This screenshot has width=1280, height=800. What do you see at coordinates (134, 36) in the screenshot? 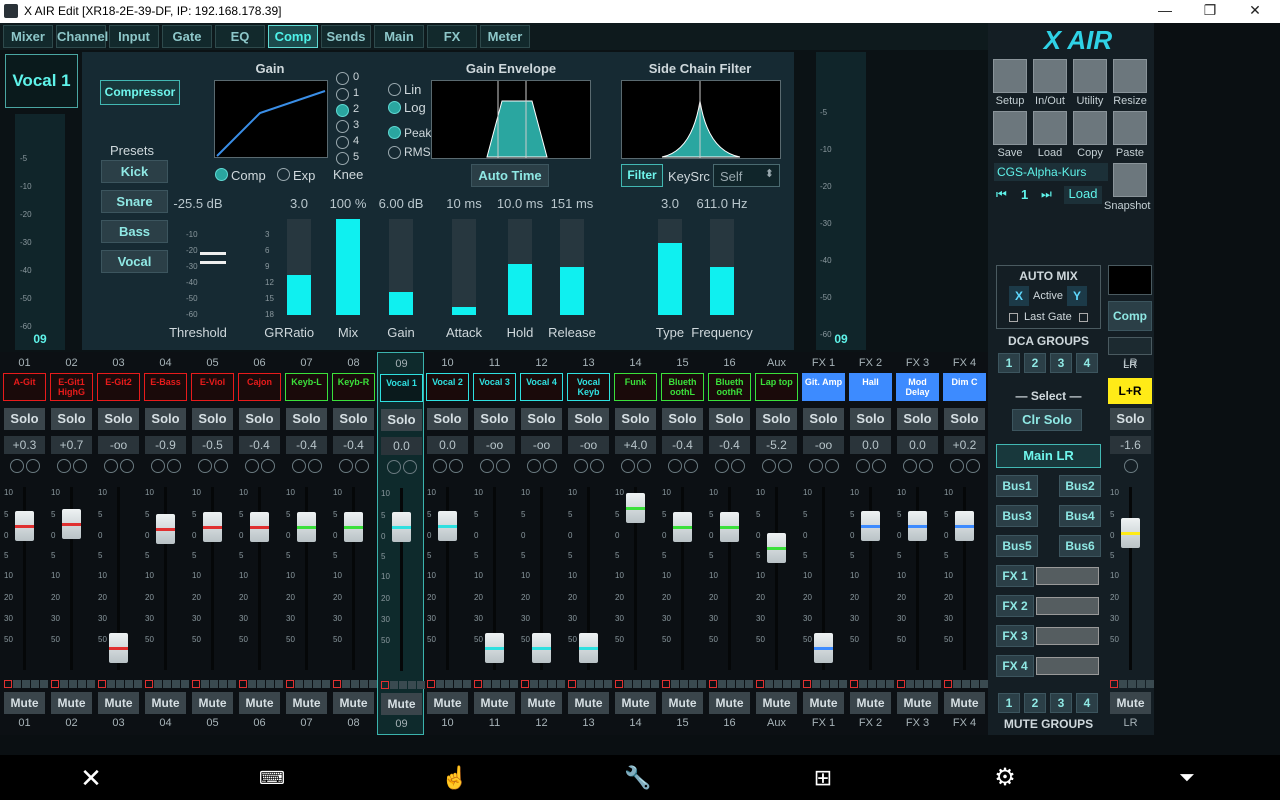
I see `tab-input: Input` at bounding box center [134, 36].